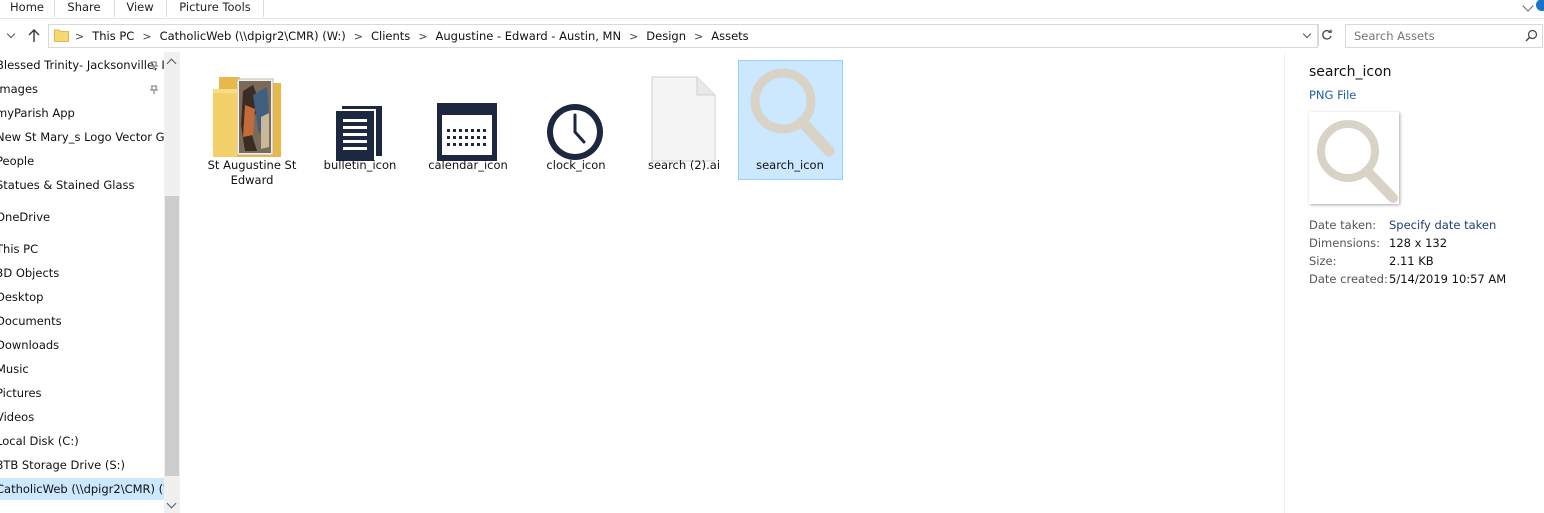 The width and height of the screenshot is (1544, 513). What do you see at coordinates (790, 165) in the screenshot?
I see `file-name: search_icon` at bounding box center [790, 165].